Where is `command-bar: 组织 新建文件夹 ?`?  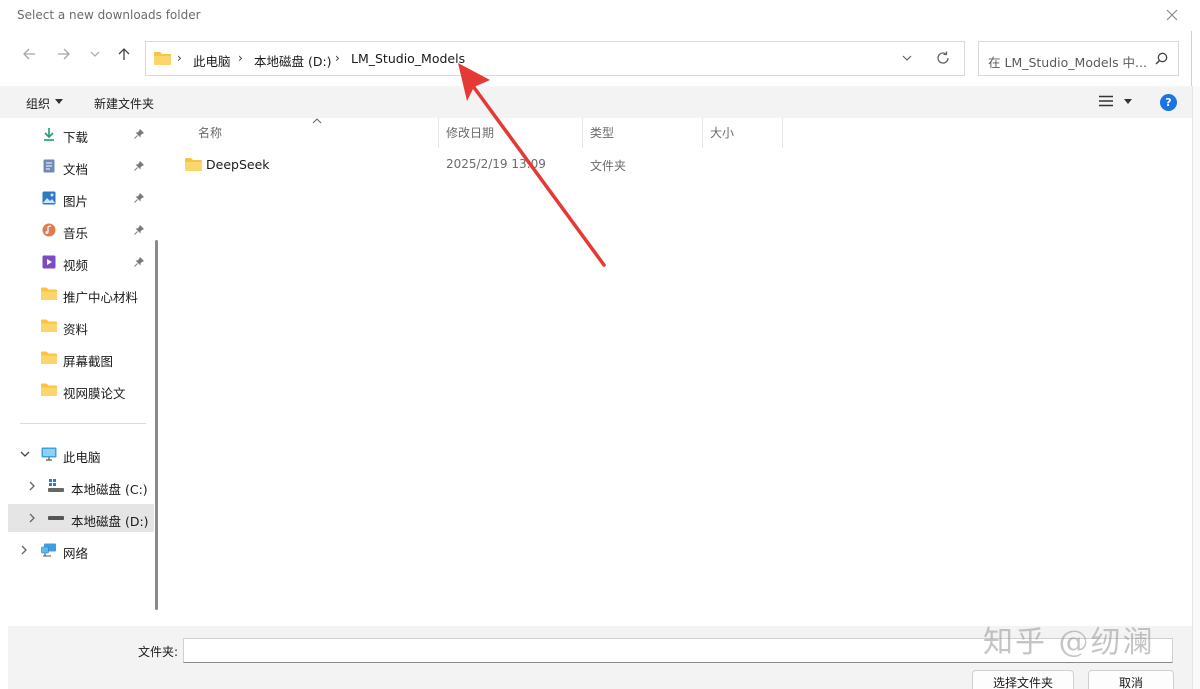 command-bar: 组织 新建文件夹 ? is located at coordinates (596, 102).